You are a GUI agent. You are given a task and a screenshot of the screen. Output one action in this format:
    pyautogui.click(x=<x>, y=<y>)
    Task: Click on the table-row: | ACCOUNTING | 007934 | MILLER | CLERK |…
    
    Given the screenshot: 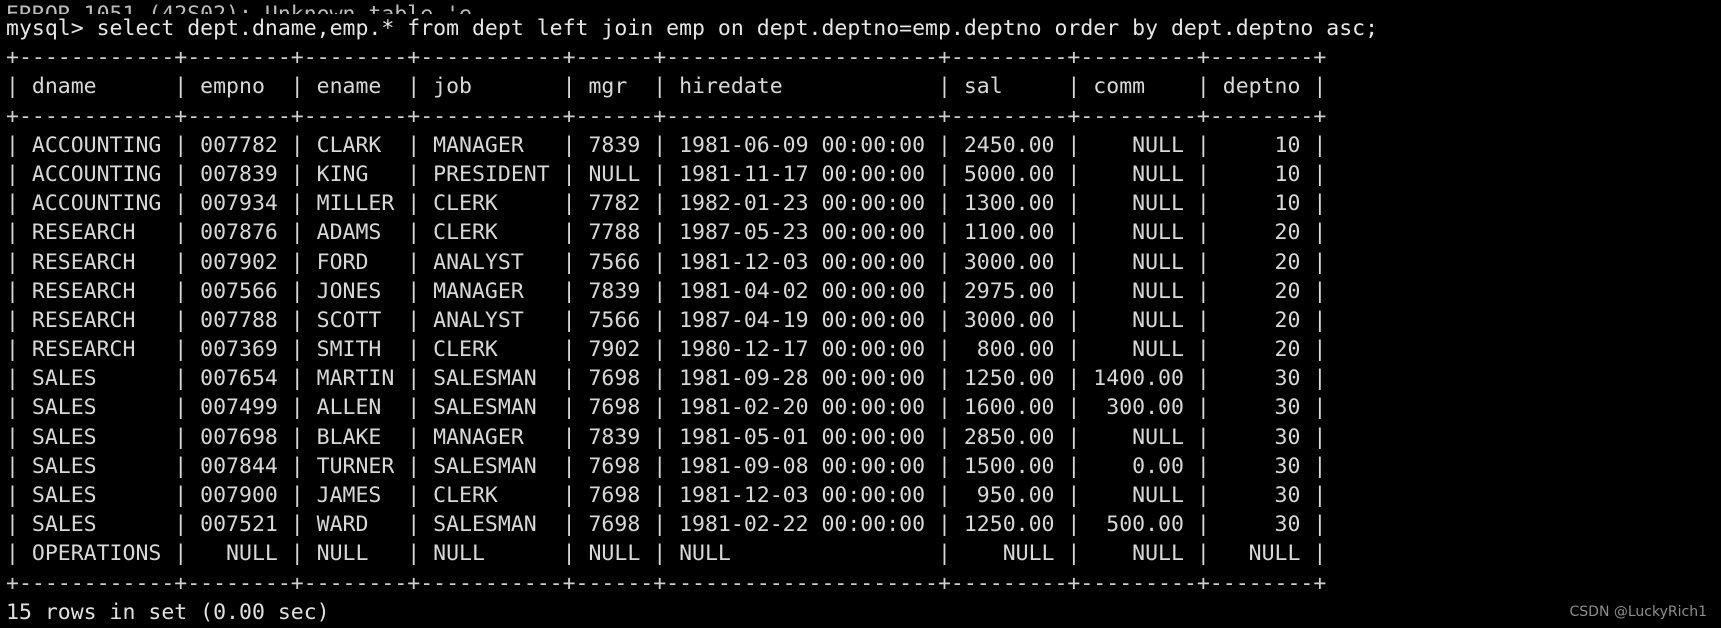 What is the action you would take?
    pyautogui.click(x=666, y=204)
    